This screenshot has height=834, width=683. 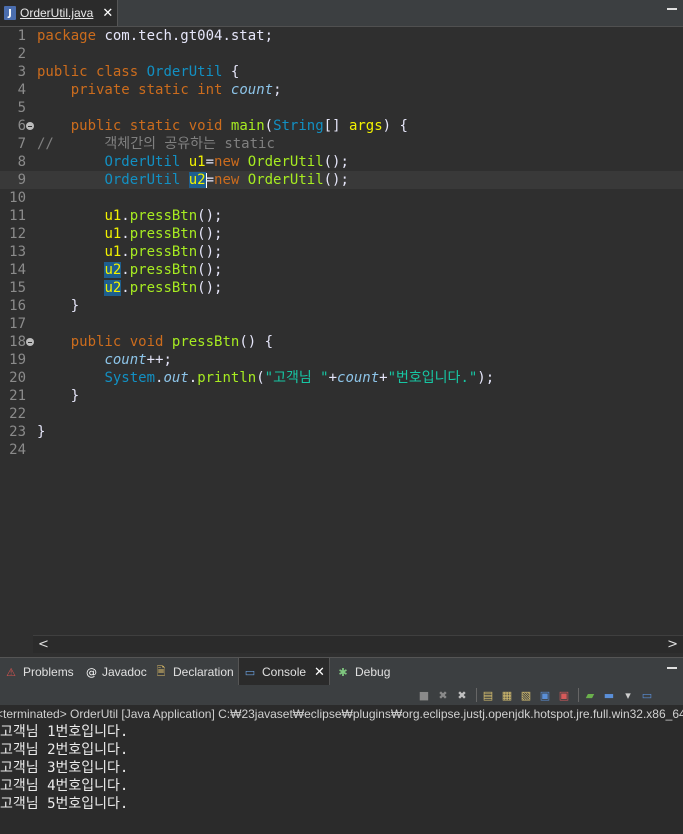 What do you see at coordinates (341, 234) in the screenshot?
I see `code-line: 12 u1.pressBtn();` at bounding box center [341, 234].